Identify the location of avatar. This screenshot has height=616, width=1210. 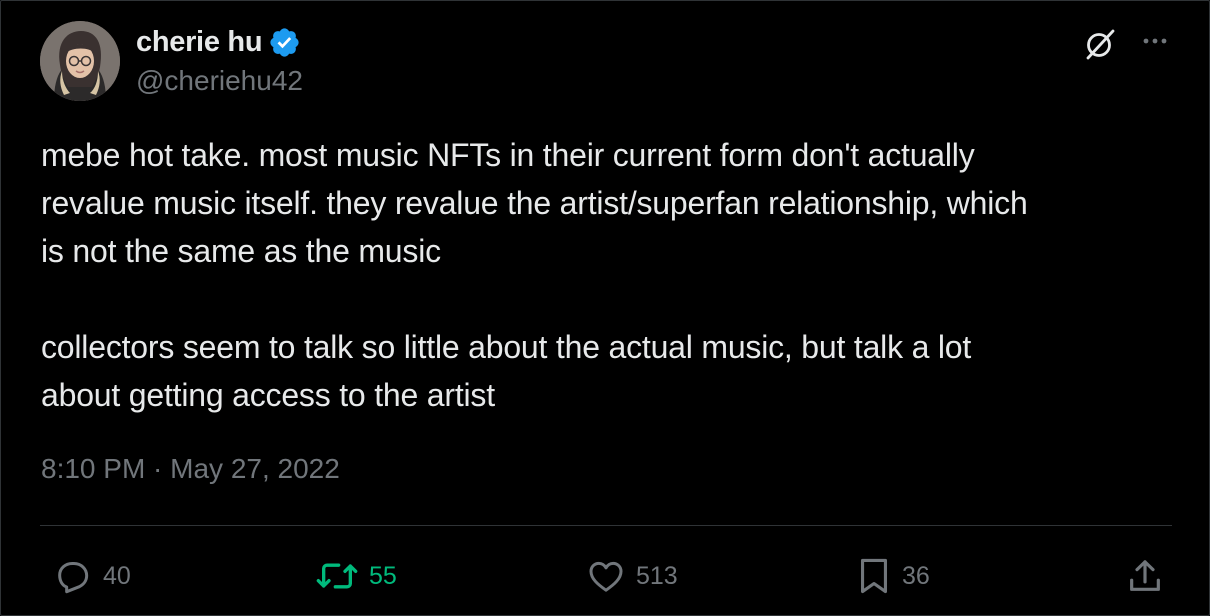
(80, 61).